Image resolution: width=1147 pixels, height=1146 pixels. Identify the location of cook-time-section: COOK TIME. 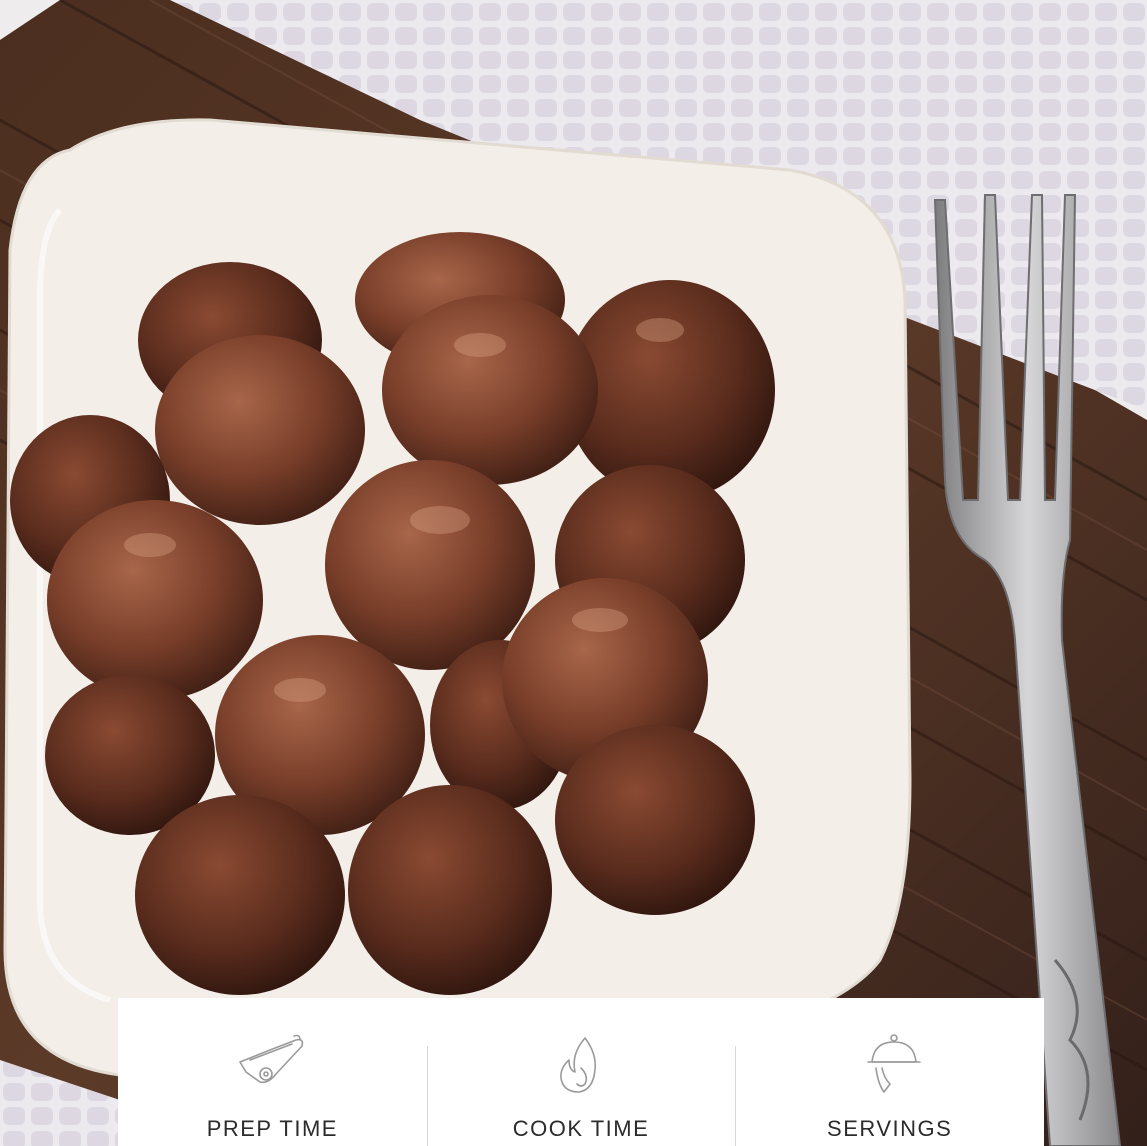
(581, 1072).